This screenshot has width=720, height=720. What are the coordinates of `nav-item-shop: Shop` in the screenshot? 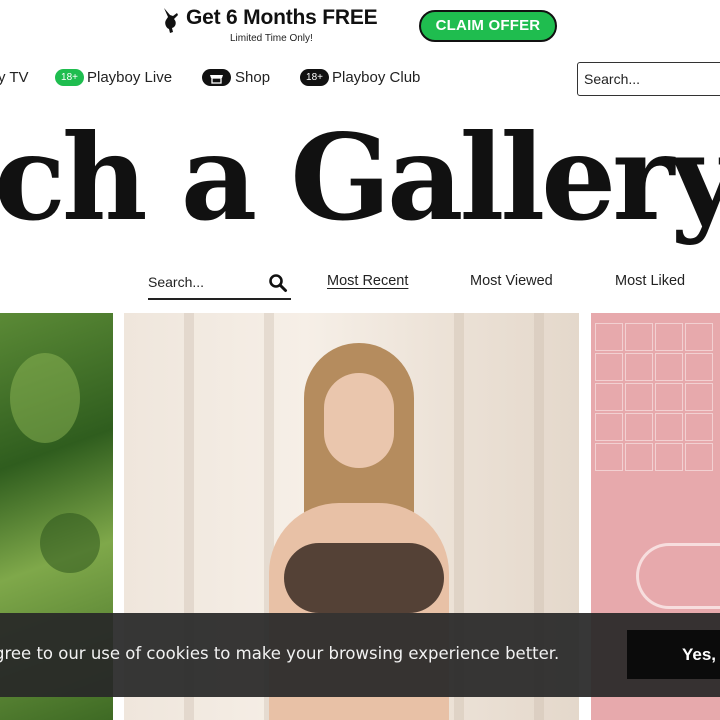 It's located at (236, 77).